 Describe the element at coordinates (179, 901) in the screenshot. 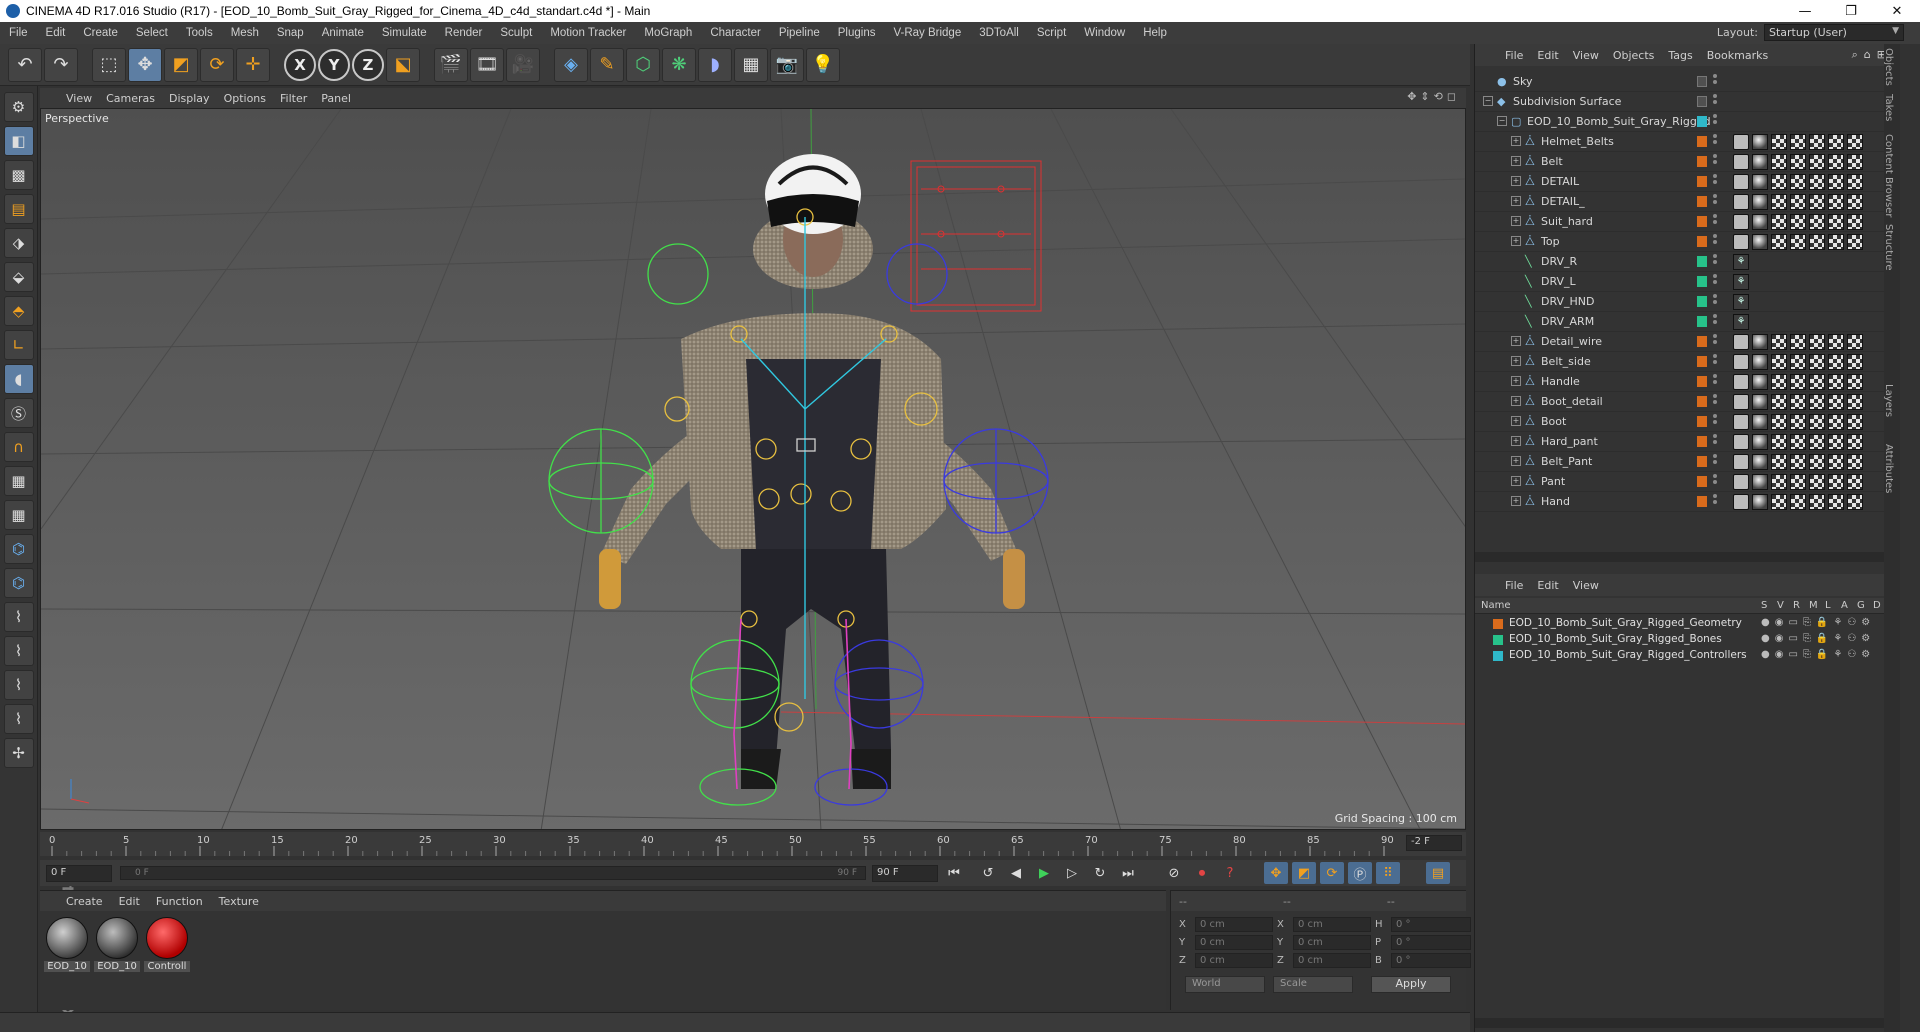

I see `material-menu-function: Function` at that location.